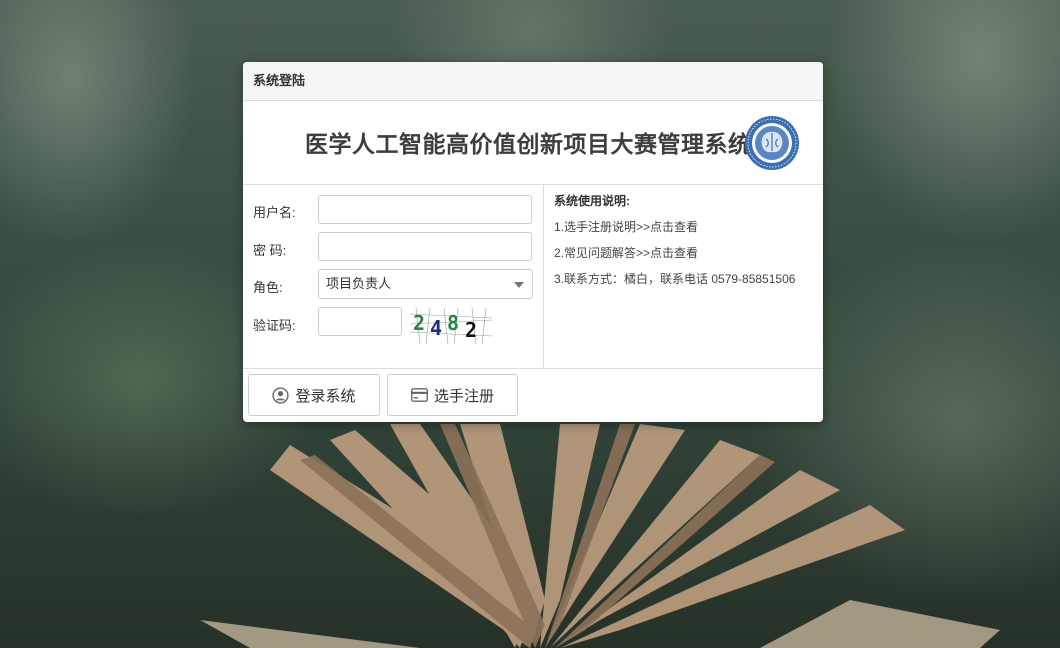 The height and width of the screenshot is (648, 1060). Describe the element at coordinates (419, 323) in the screenshot. I see `captcha-digit-1: 2` at that location.